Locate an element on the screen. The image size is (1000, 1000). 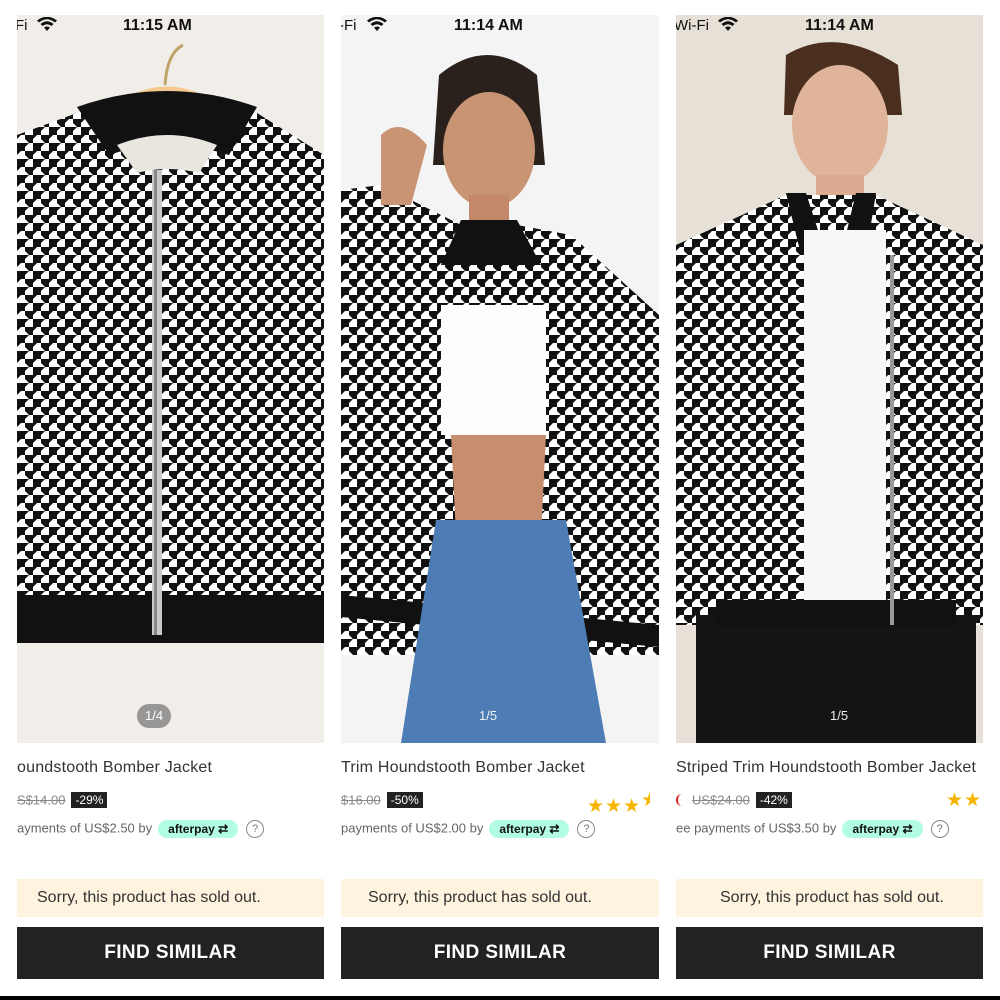
afterpay-text: ee payments of US$3.50 by is located at coordinates (756, 828).